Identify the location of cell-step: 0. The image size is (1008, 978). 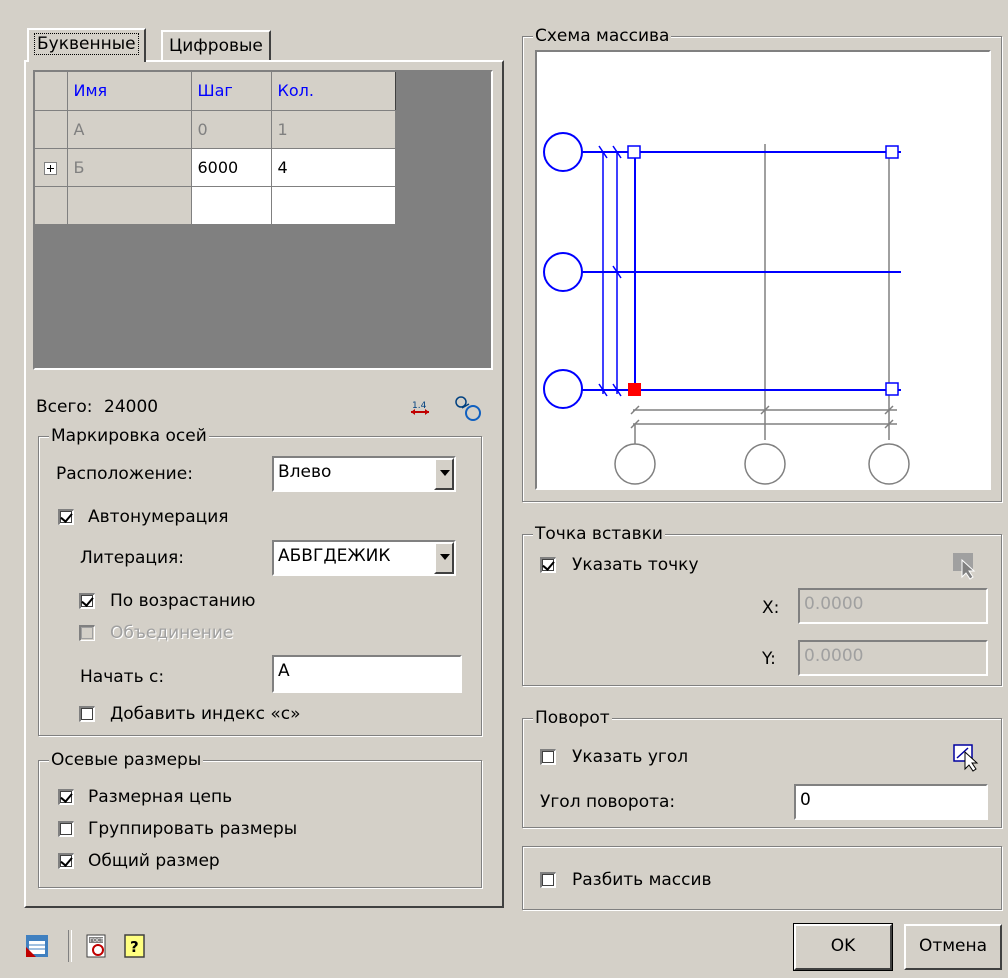
(231, 129).